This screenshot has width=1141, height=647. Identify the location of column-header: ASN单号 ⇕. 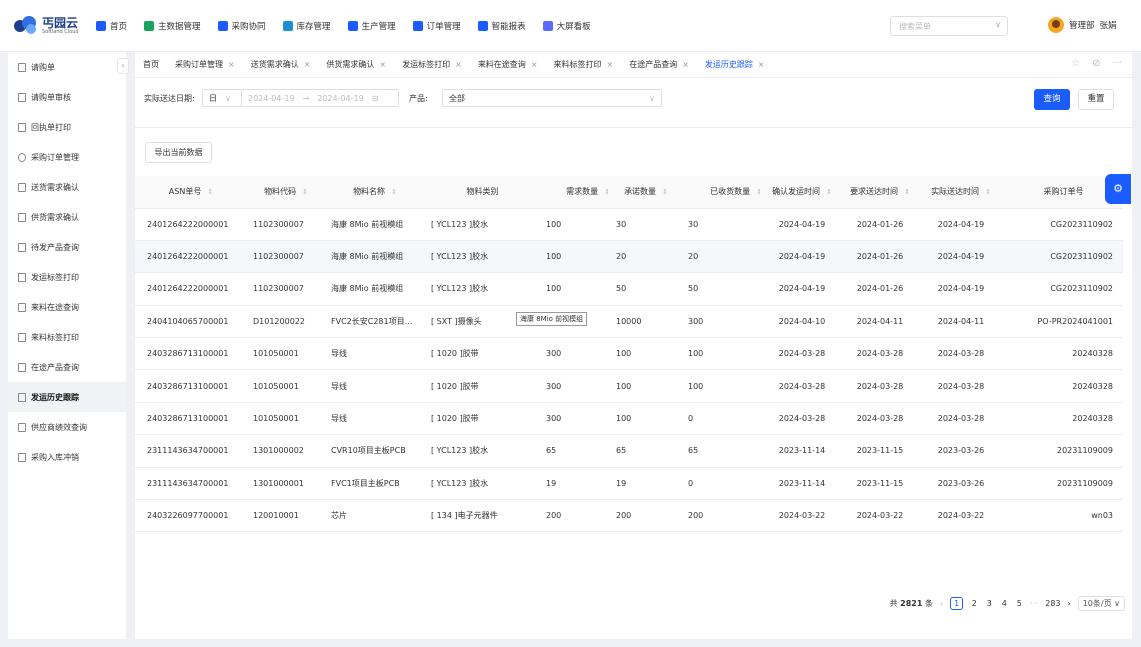
(191, 192).